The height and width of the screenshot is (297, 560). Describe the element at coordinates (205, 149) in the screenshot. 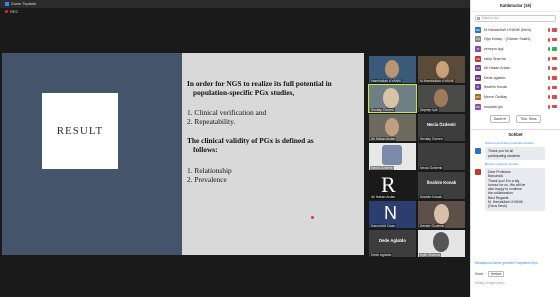

I see `slide-line: follows:` at that location.